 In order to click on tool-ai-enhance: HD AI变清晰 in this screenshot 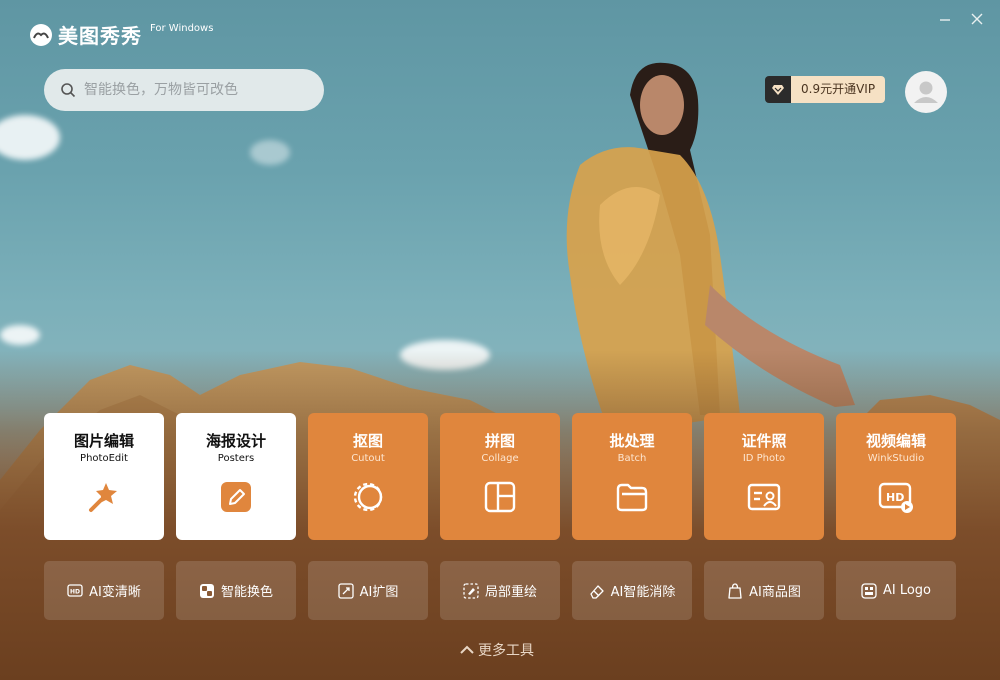, I will do `click(104, 590)`.